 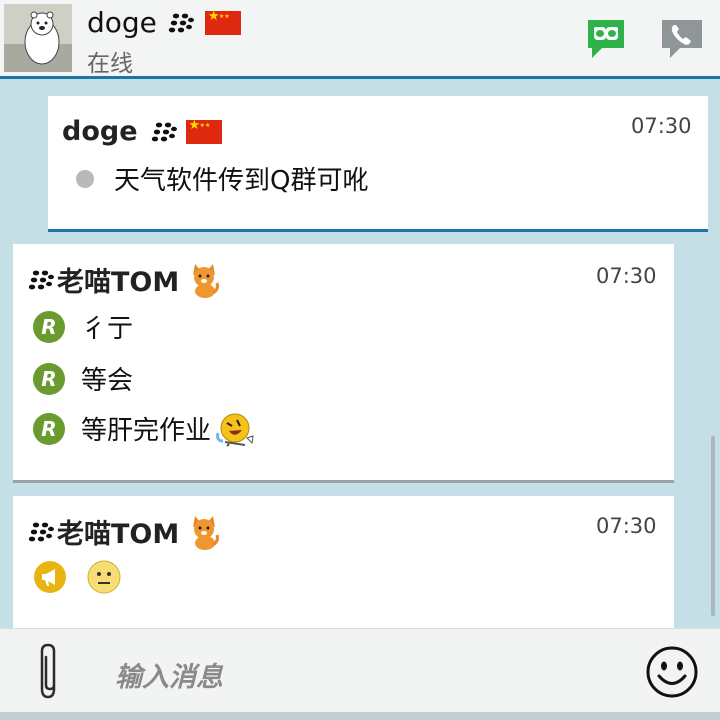 I want to click on bottom-strip, so click(x=360, y=716).